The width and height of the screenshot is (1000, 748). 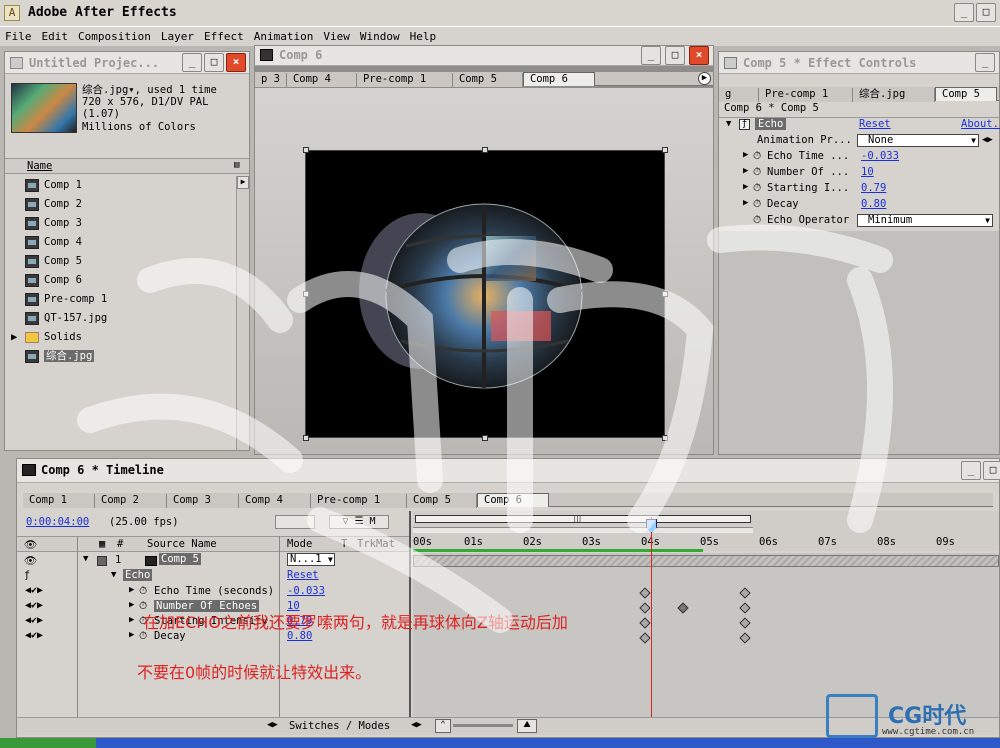 I want to click on zoom-slider, so click(x=483, y=725).